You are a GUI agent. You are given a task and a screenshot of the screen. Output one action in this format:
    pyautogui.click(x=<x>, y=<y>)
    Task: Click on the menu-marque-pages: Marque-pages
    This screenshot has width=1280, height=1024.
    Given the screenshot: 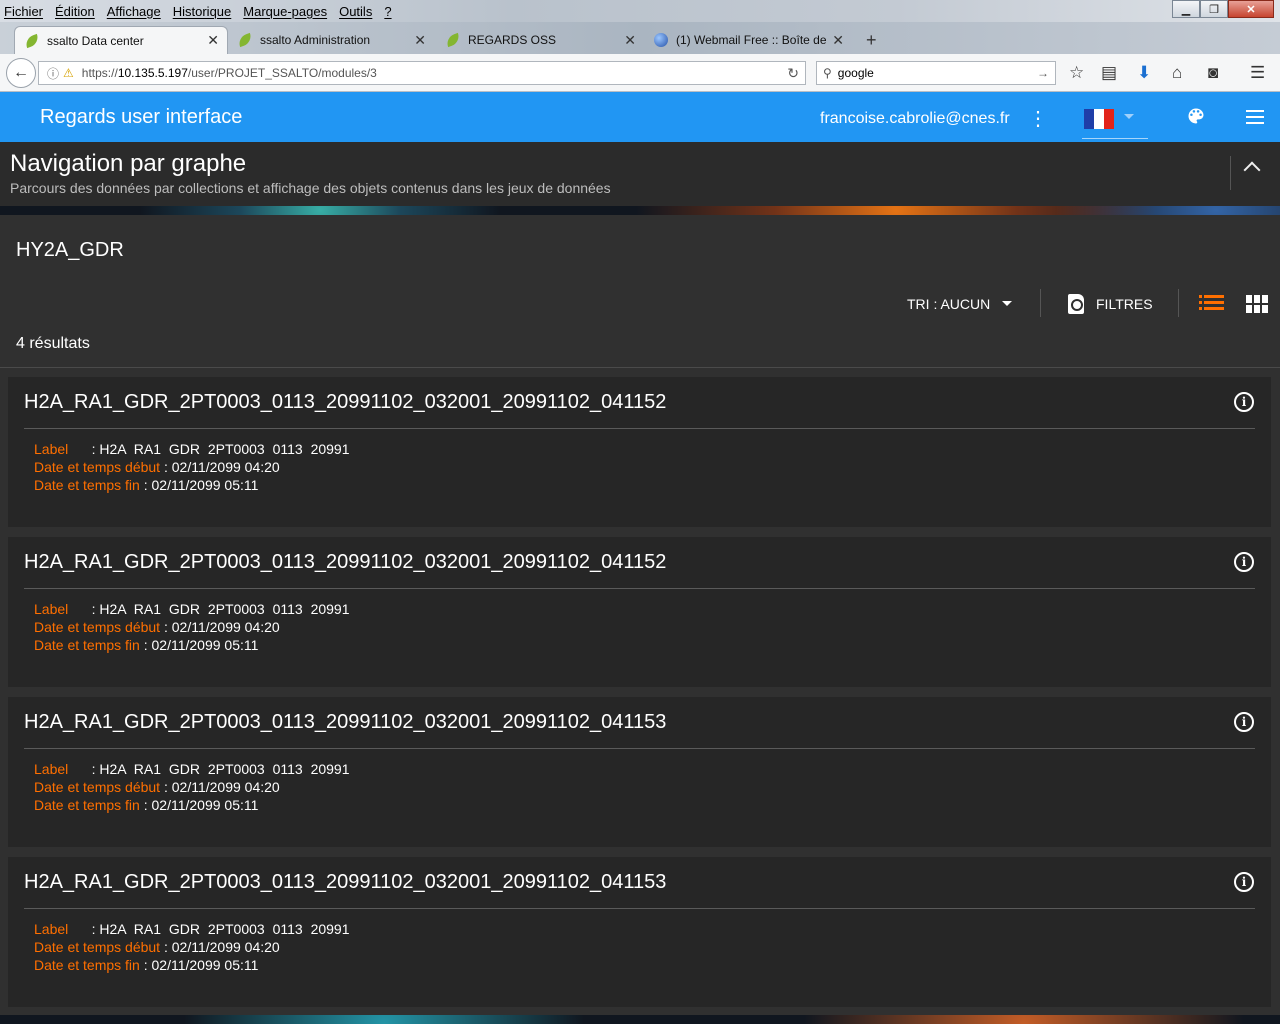 What is the action you would take?
    pyautogui.click(x=285, y=11)
    